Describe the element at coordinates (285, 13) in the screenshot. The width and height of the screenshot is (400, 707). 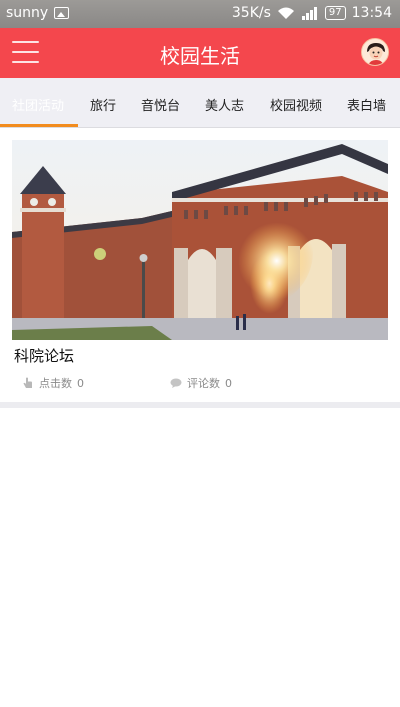
I see `wifi-icon` at that location.